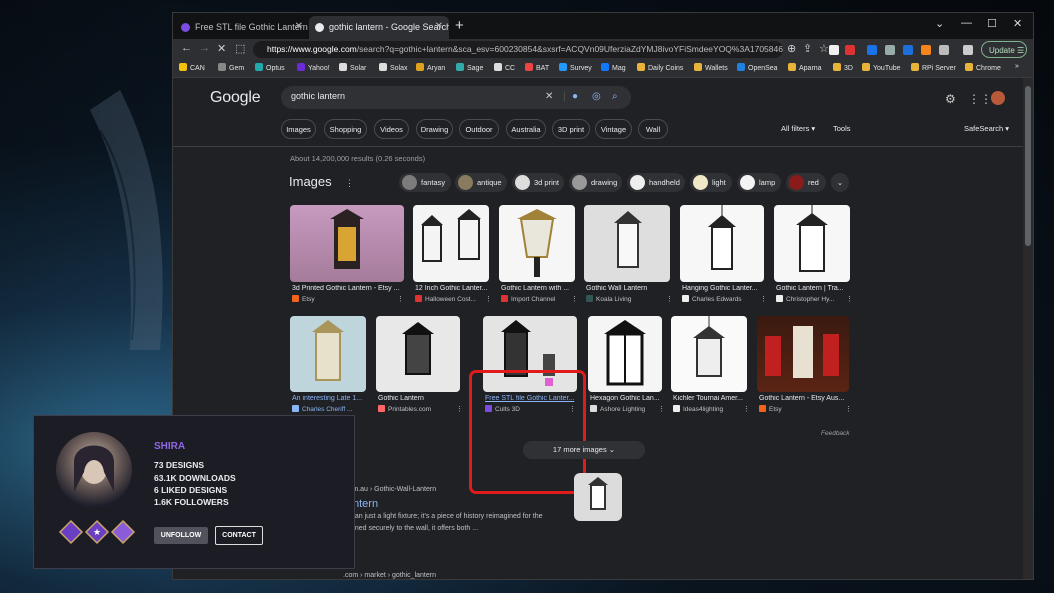  What do you see at coordinates (1017, 23) in the screenshot?
I see `close-window-icon: ✕` at bounding box center [1017, 23].